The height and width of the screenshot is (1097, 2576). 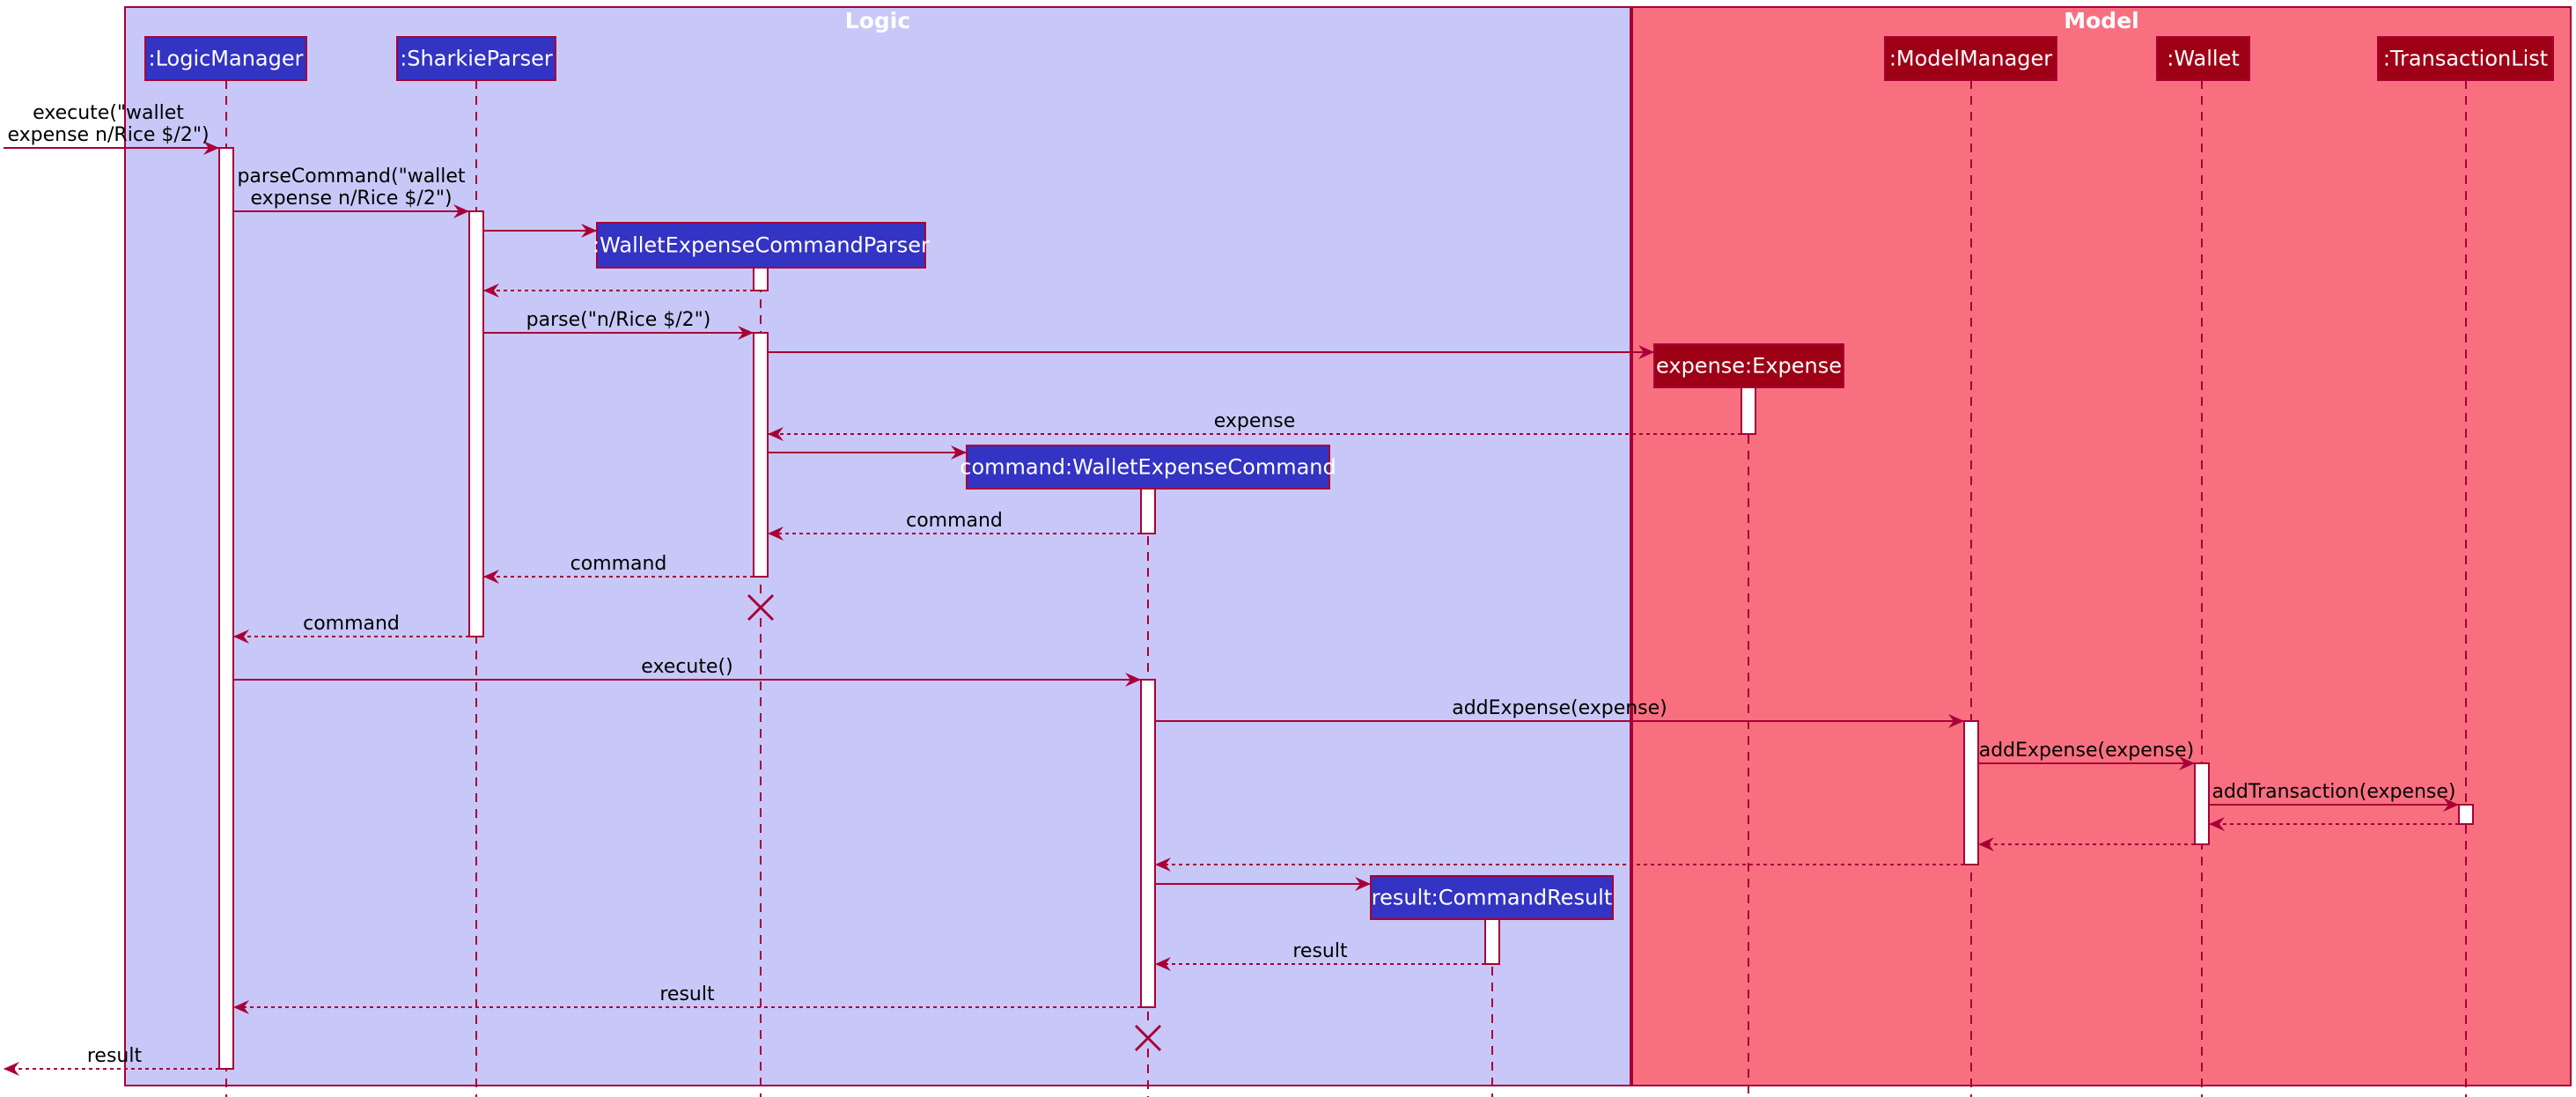 I want to click on participant-label: :TransactionList, so click(x=2466, y=59).